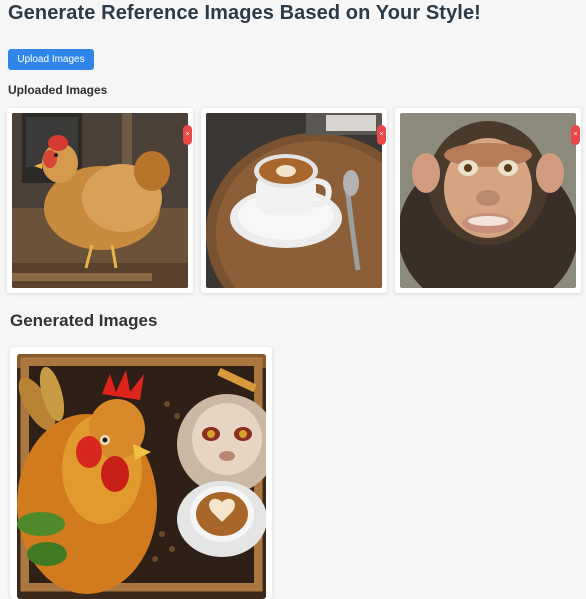 The height and width of the screenshot is (599, 586). Describe the element at coordinates (84, 320) in the screenshot. I see `generated-images-heading: Generated Images` at that location.